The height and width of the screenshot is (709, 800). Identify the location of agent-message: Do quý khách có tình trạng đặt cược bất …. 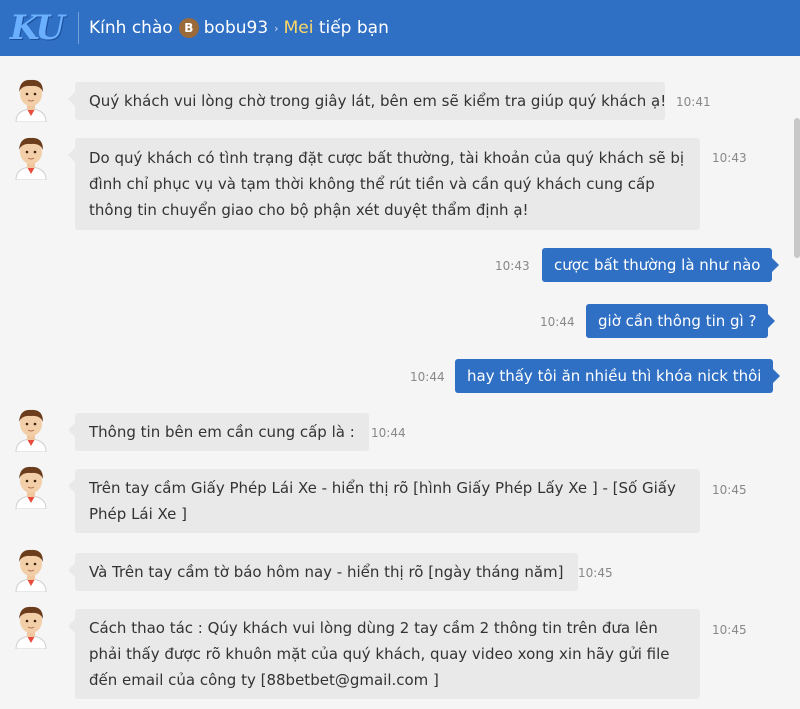
(384, 184).